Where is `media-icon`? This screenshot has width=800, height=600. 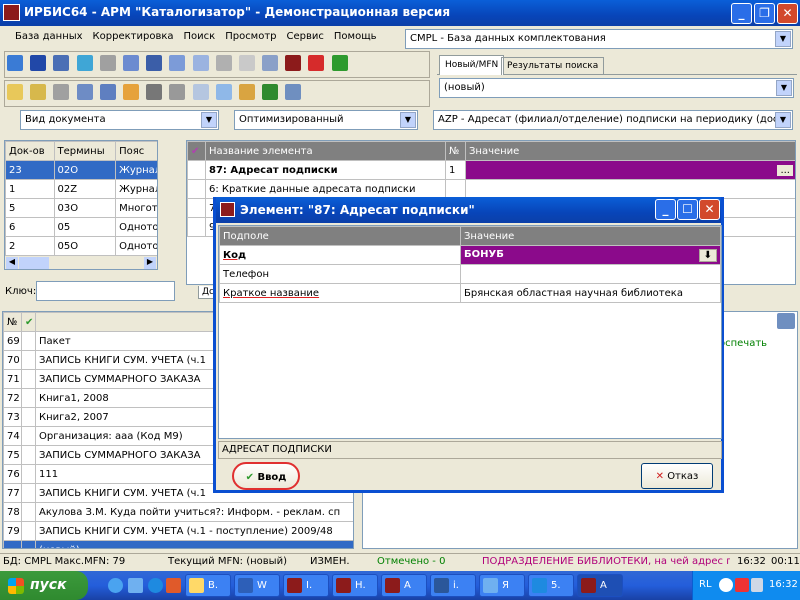 media-icon is located at coordinates (173, 585).